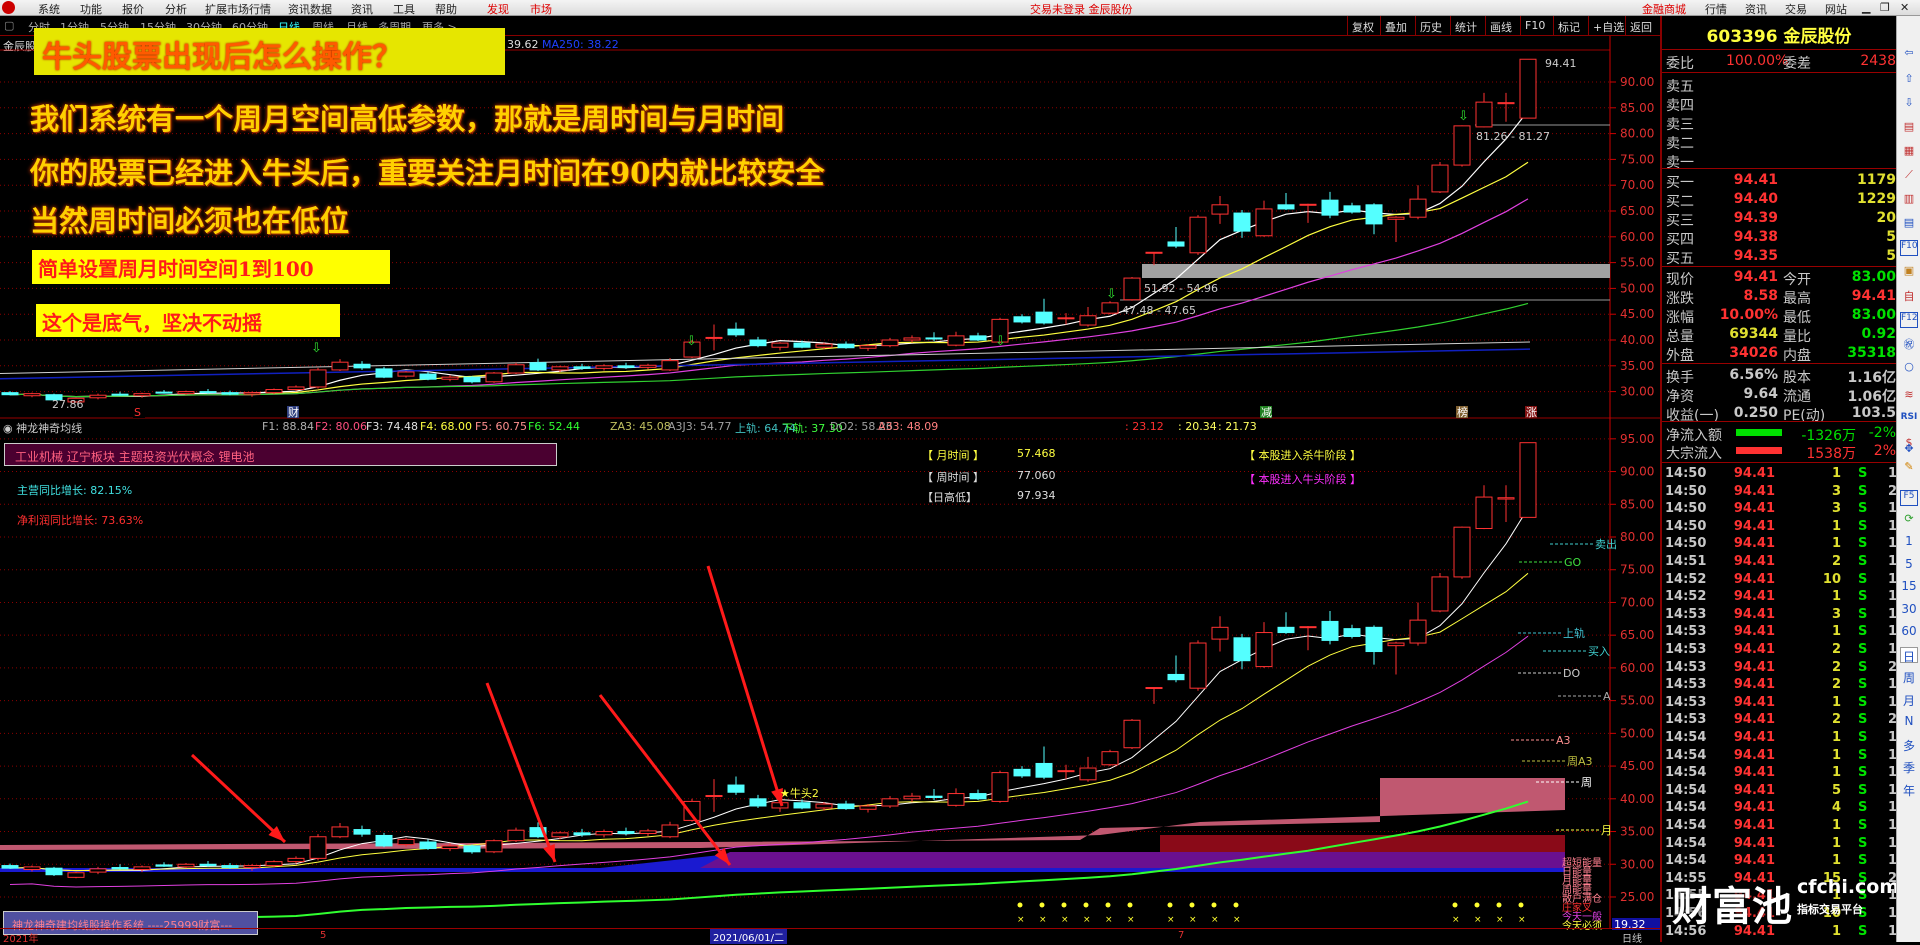  Describe the element at coordinates (1909, 272) in the screenshot. I see `tree-icon: ▣` at that location.